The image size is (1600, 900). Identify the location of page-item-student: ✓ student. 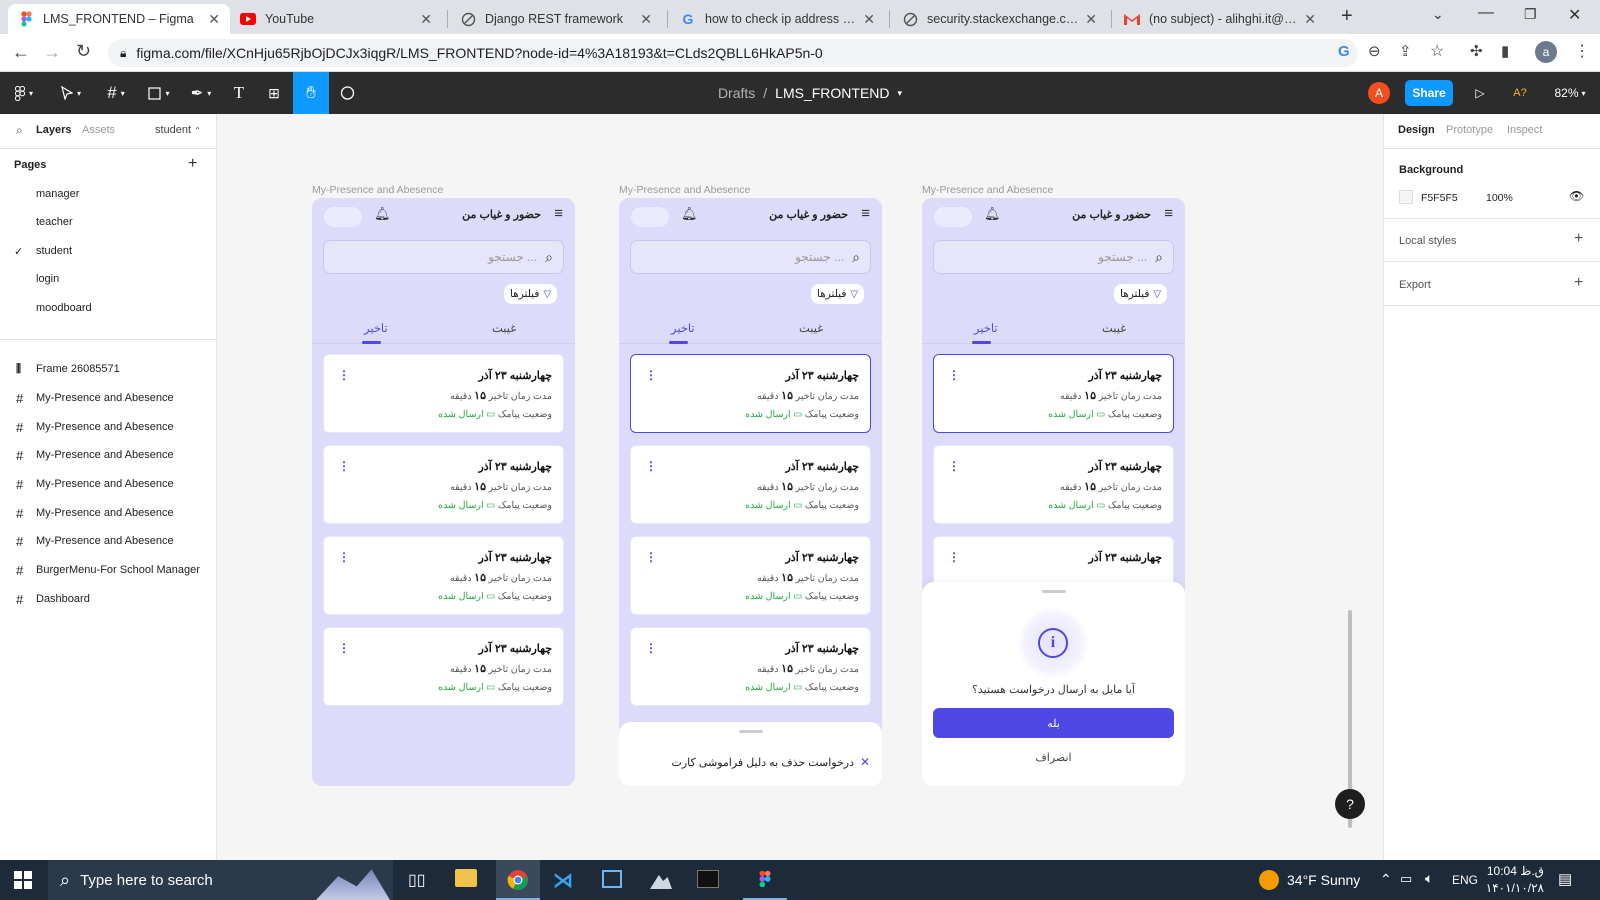
(108, 251).